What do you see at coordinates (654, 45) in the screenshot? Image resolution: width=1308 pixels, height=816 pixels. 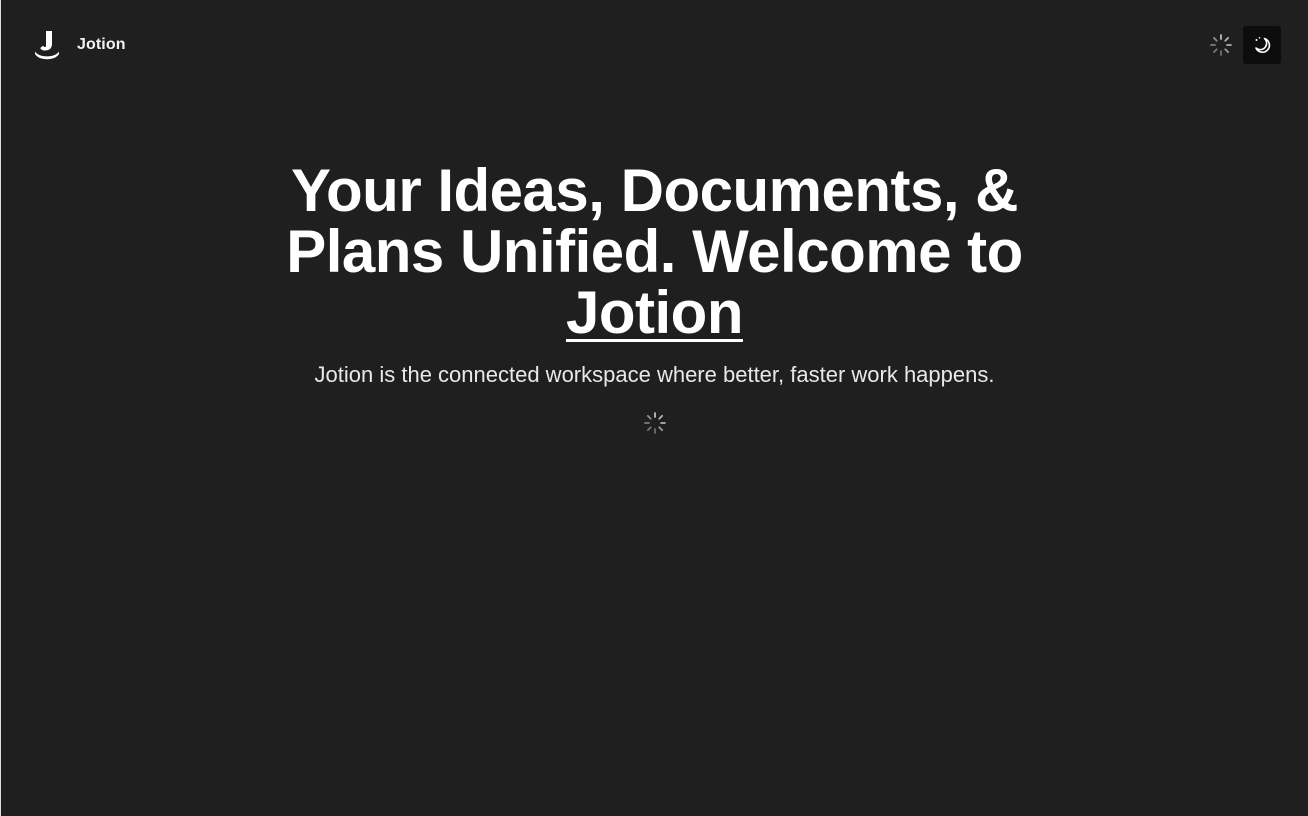 I see `navbar: Jotion` at bounding box center [654, 45].